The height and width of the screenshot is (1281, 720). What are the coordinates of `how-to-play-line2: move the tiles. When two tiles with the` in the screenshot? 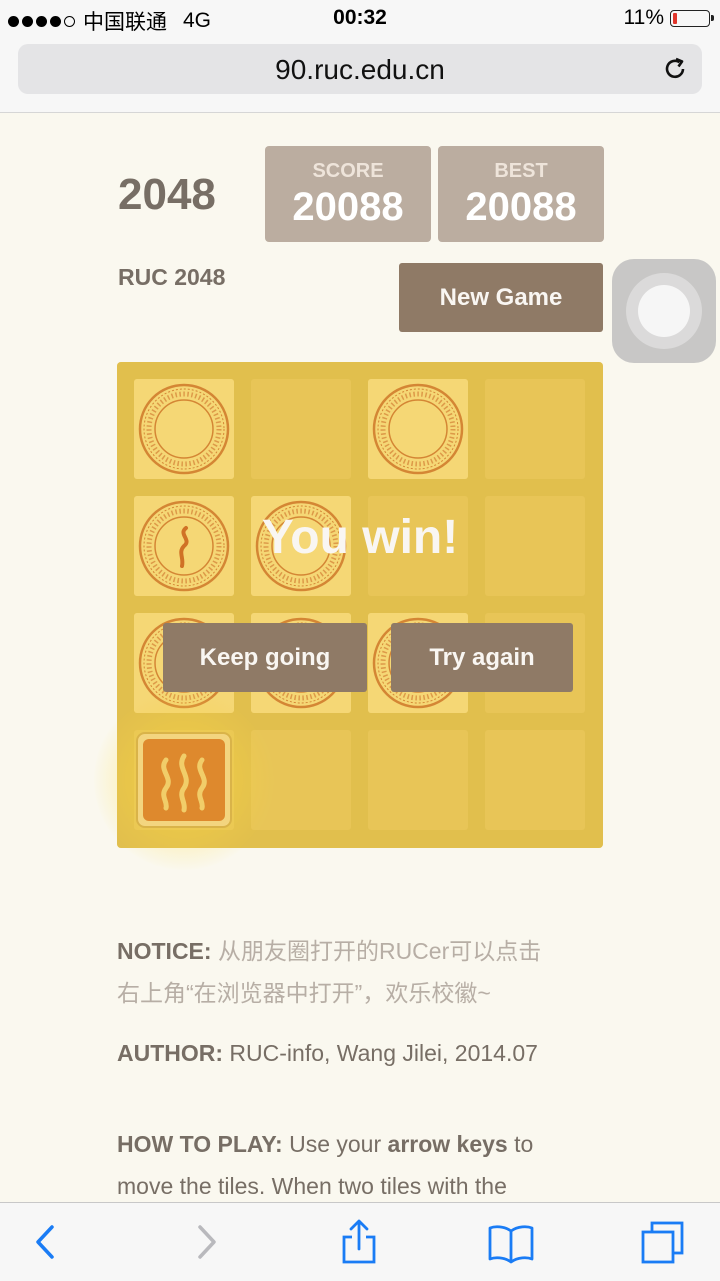 It's located at (312, 1186).